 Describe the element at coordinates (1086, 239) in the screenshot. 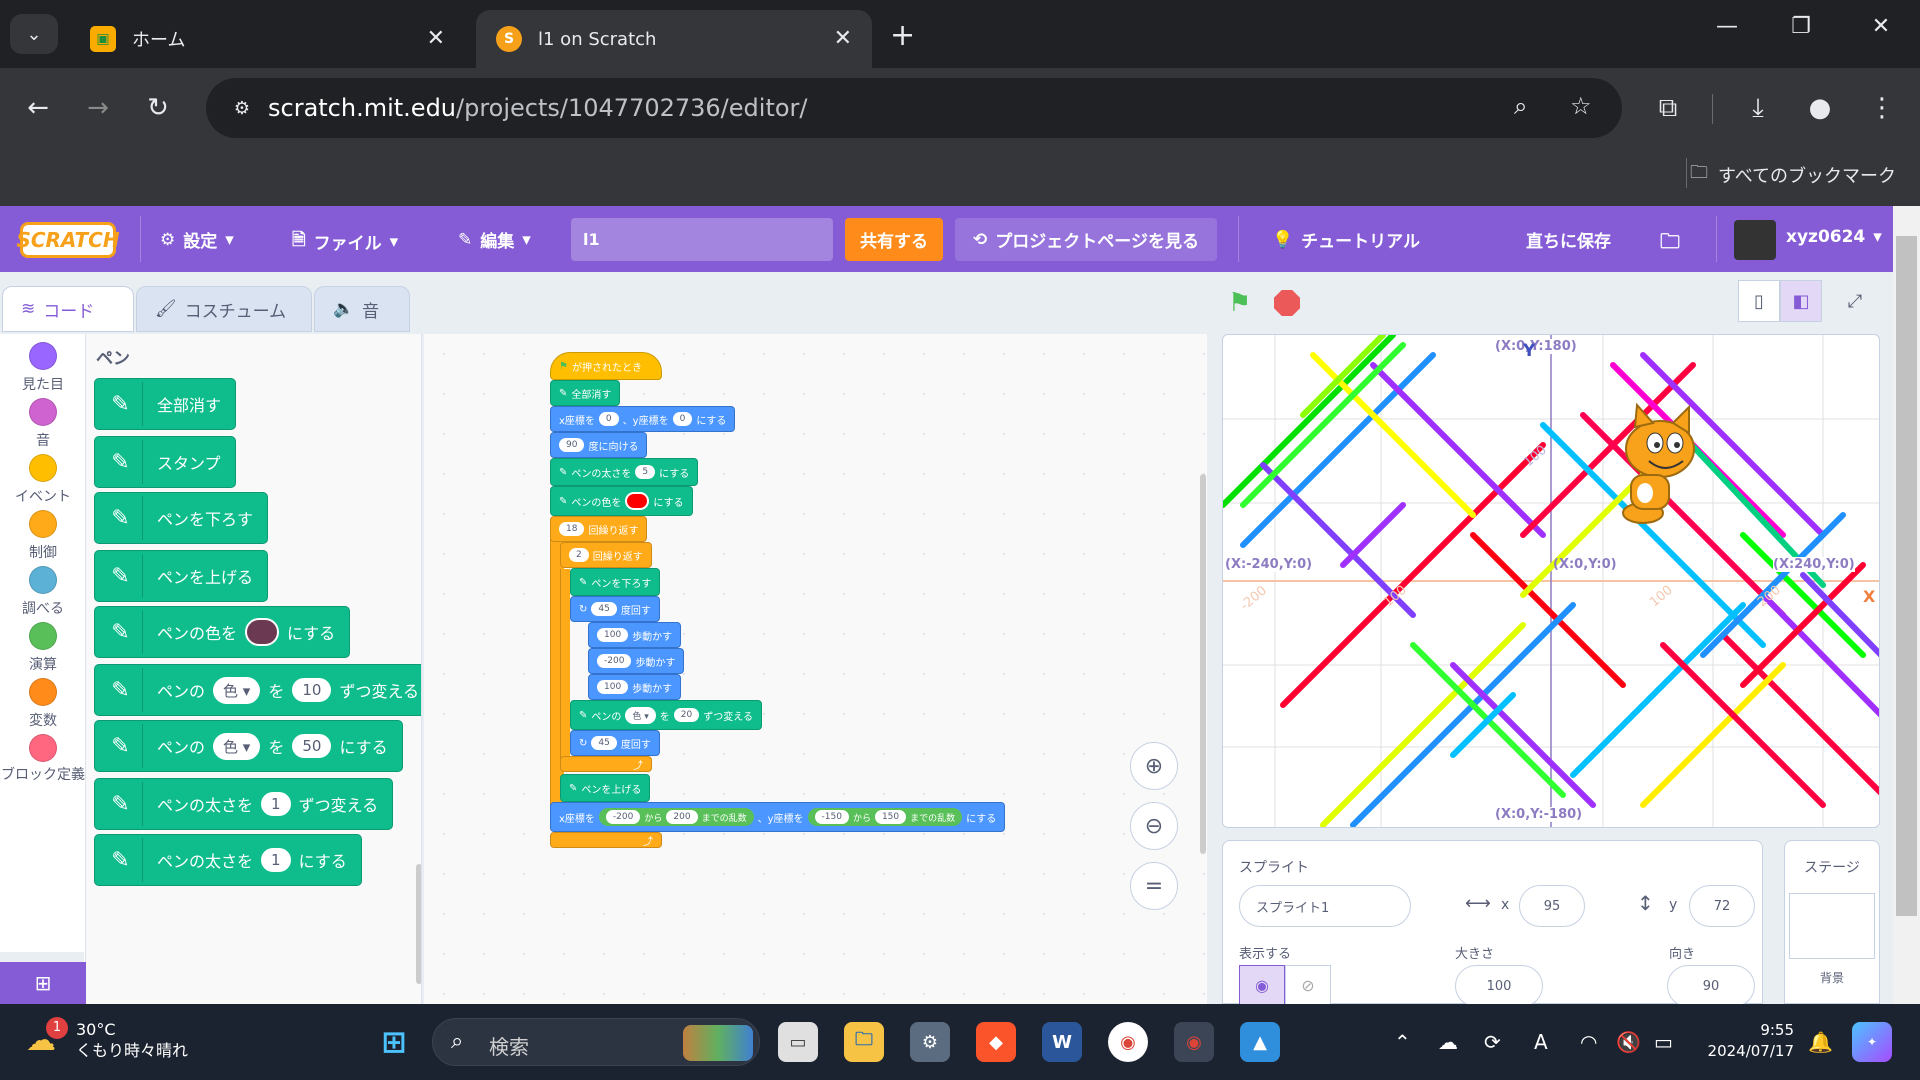

I see `see-project-page-button: ⟲ プロジェクトページを見る` at that location.